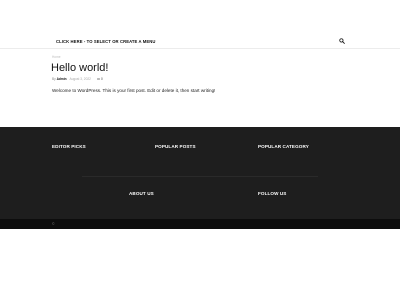 This screenshot has width=400, height=300. What do you see at coordinates (79, 68) in the screenshot?
I see `post-title: Hello world!` at bounding box center [79, 68].